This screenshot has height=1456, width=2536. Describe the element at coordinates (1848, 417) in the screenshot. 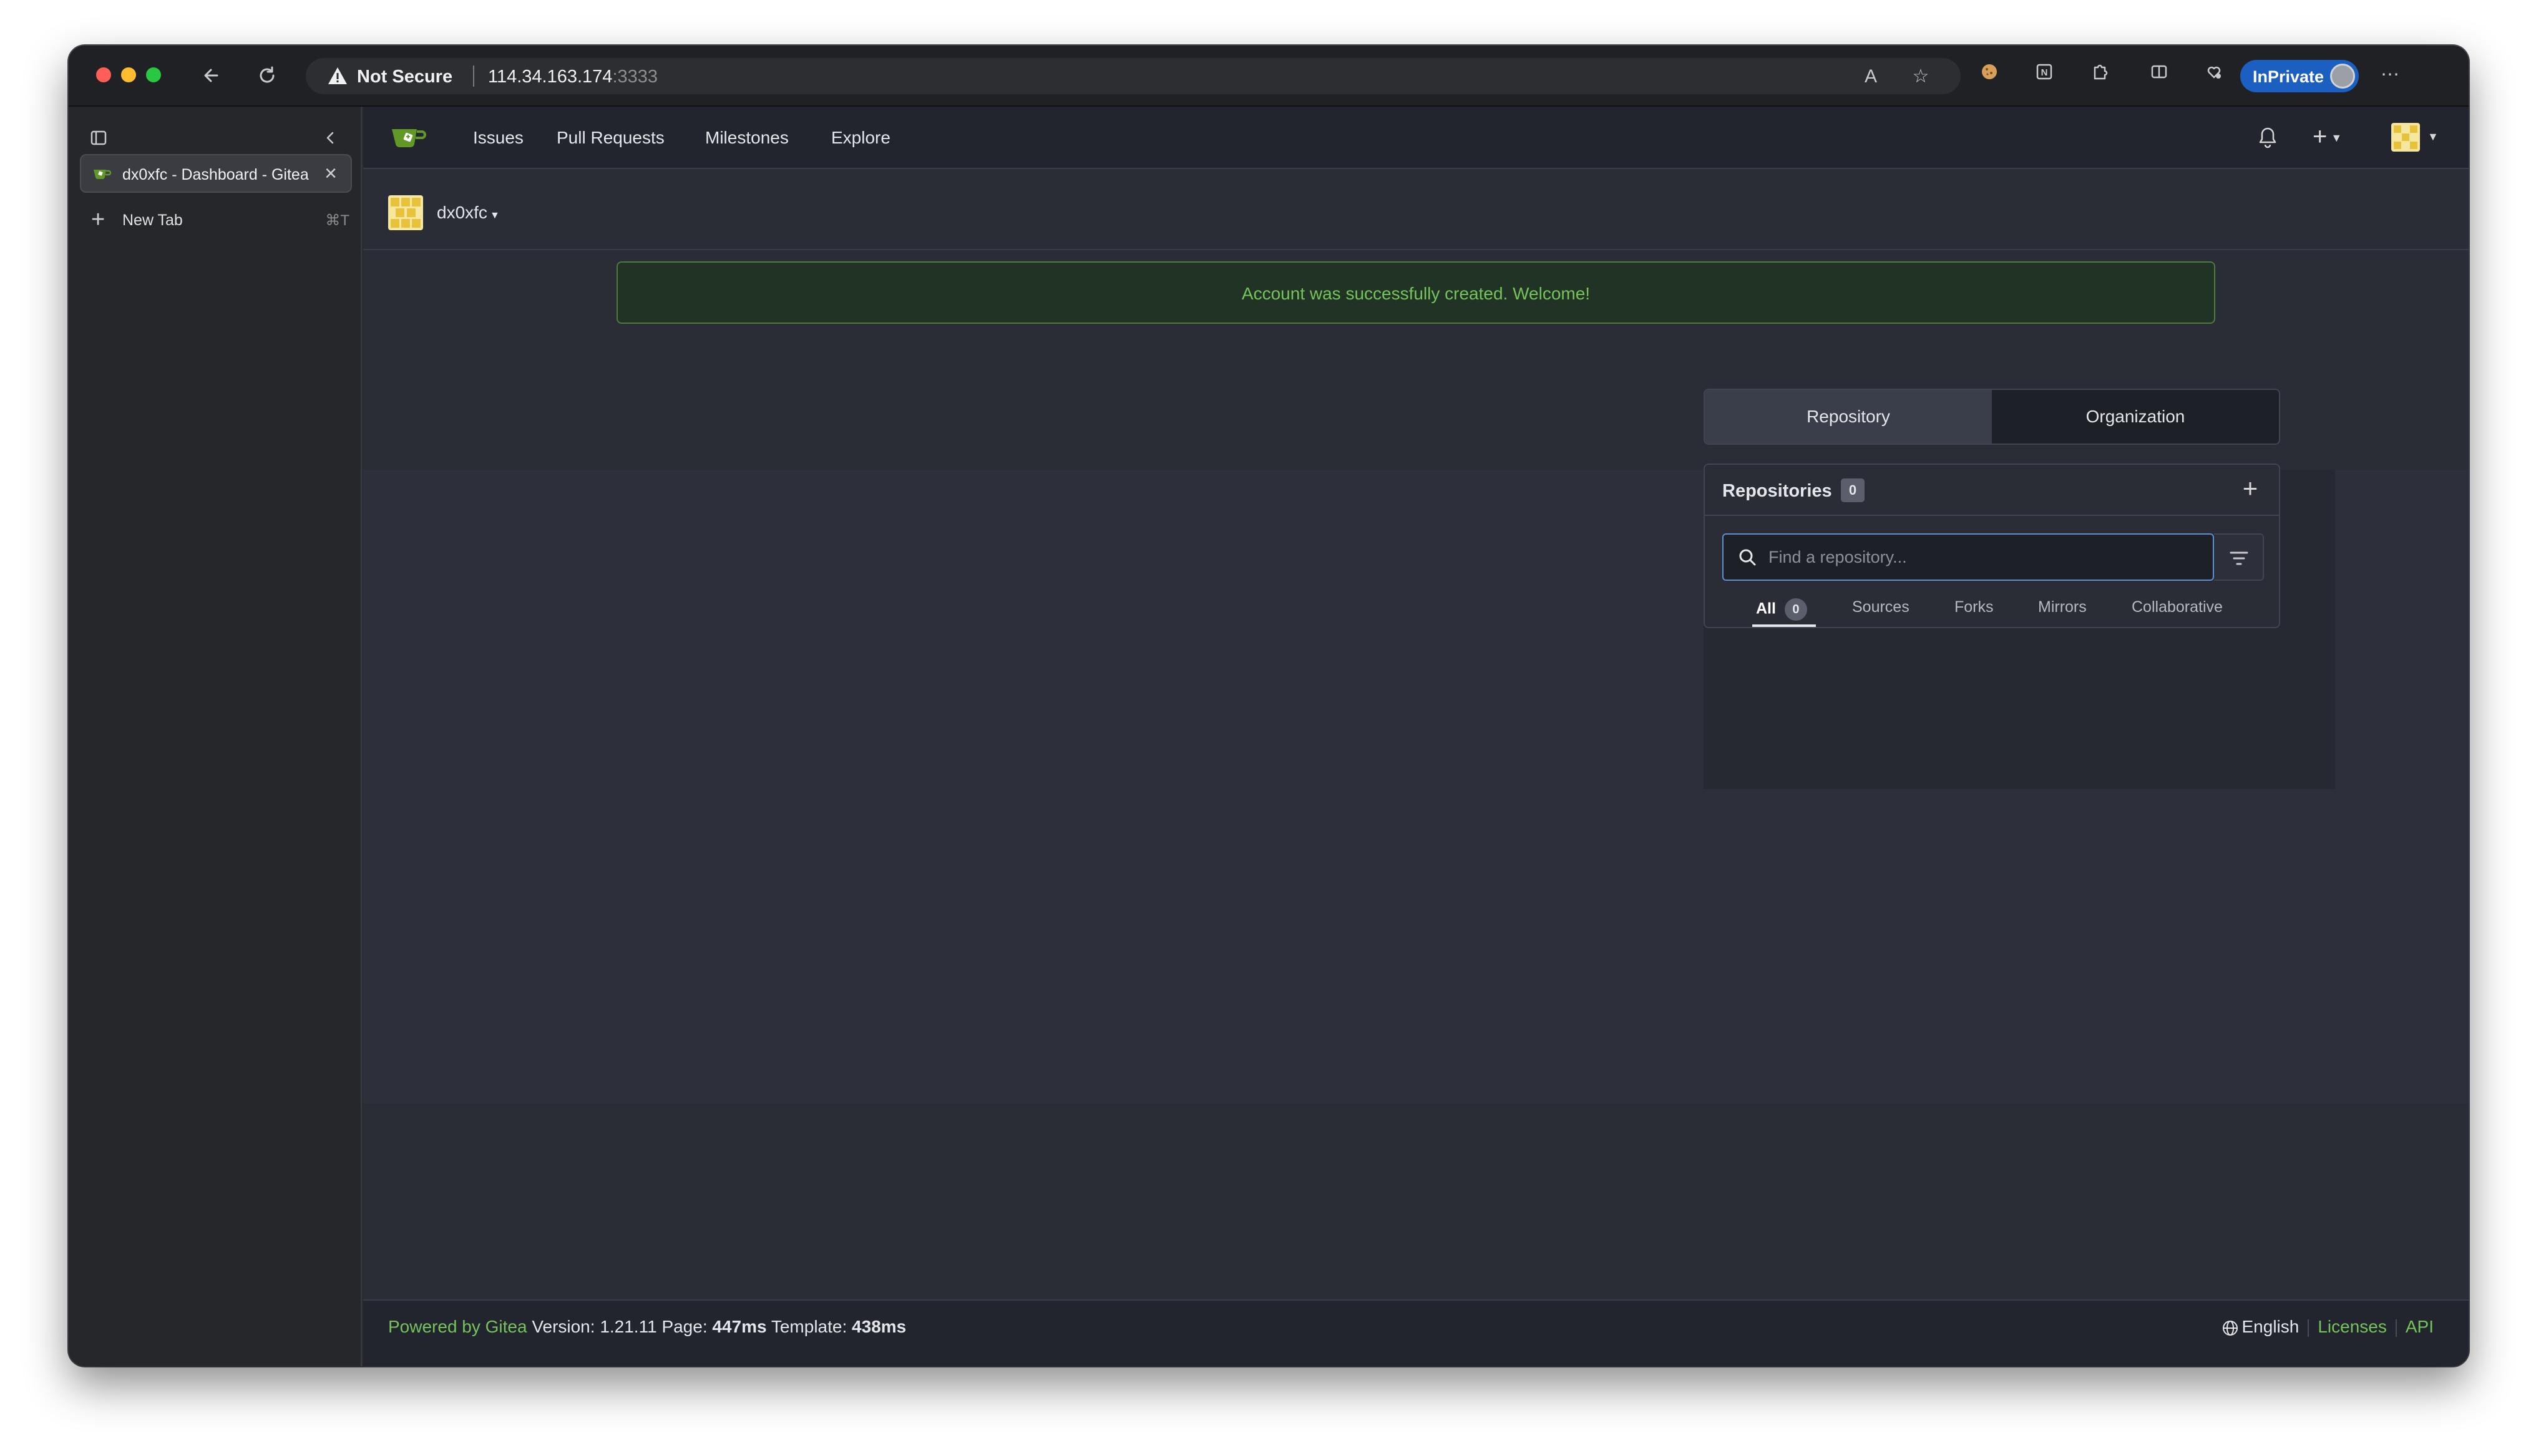

I see `tab-repository: Repository` at that location.